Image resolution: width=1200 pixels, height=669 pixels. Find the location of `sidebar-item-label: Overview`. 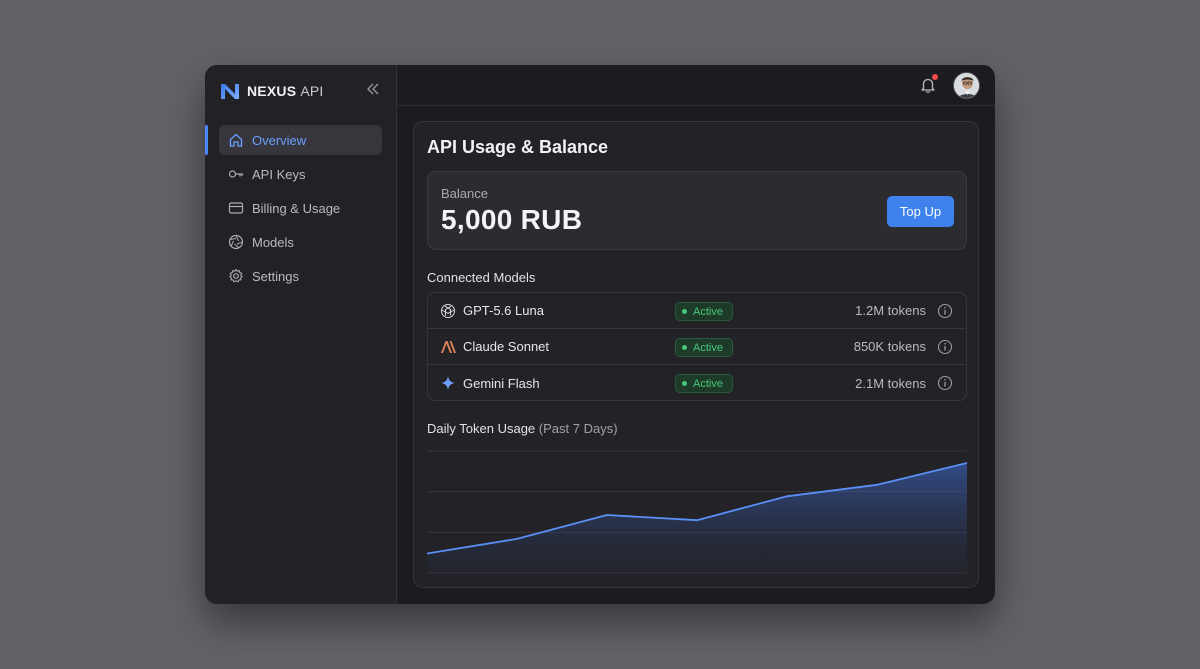

sidebar-item-label: Overview is located at coordinates (279, 140).